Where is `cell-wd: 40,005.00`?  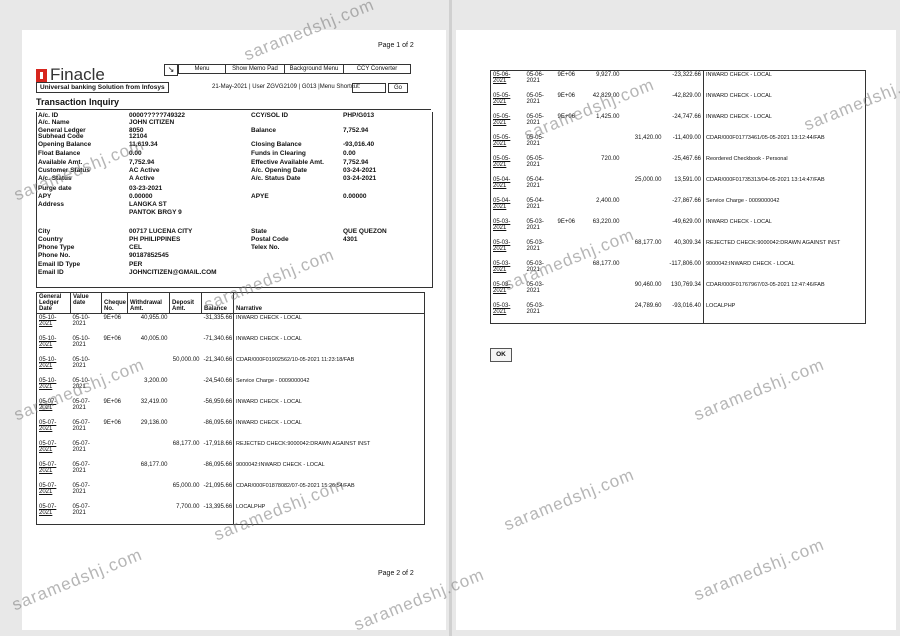 cell-wd: 40,005.00 is located at coordinates (154, 339).